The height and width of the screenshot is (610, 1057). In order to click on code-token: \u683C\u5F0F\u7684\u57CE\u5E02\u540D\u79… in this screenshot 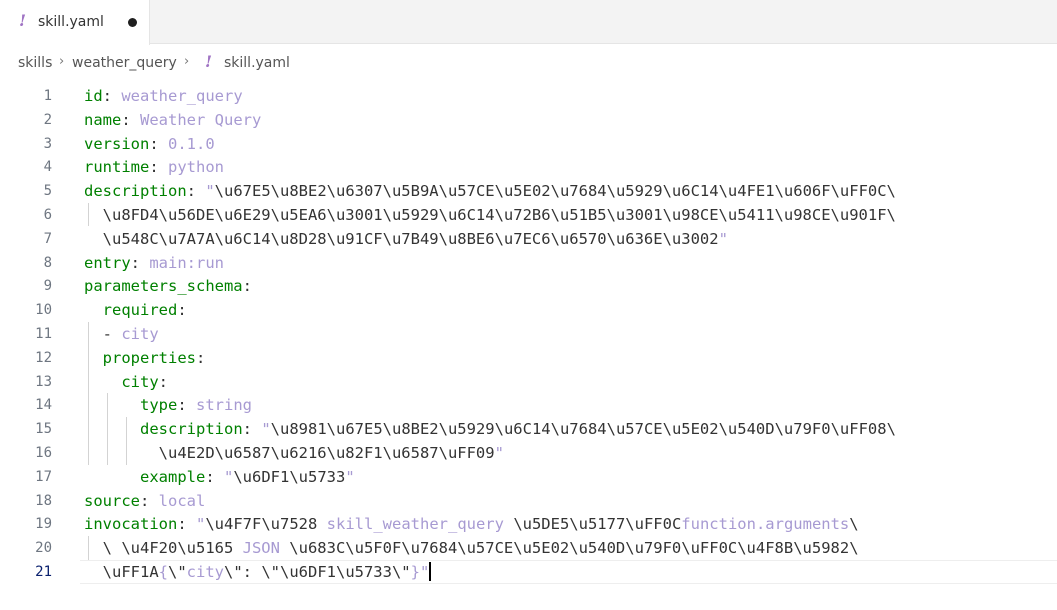, I will do `click(569, 548)`.